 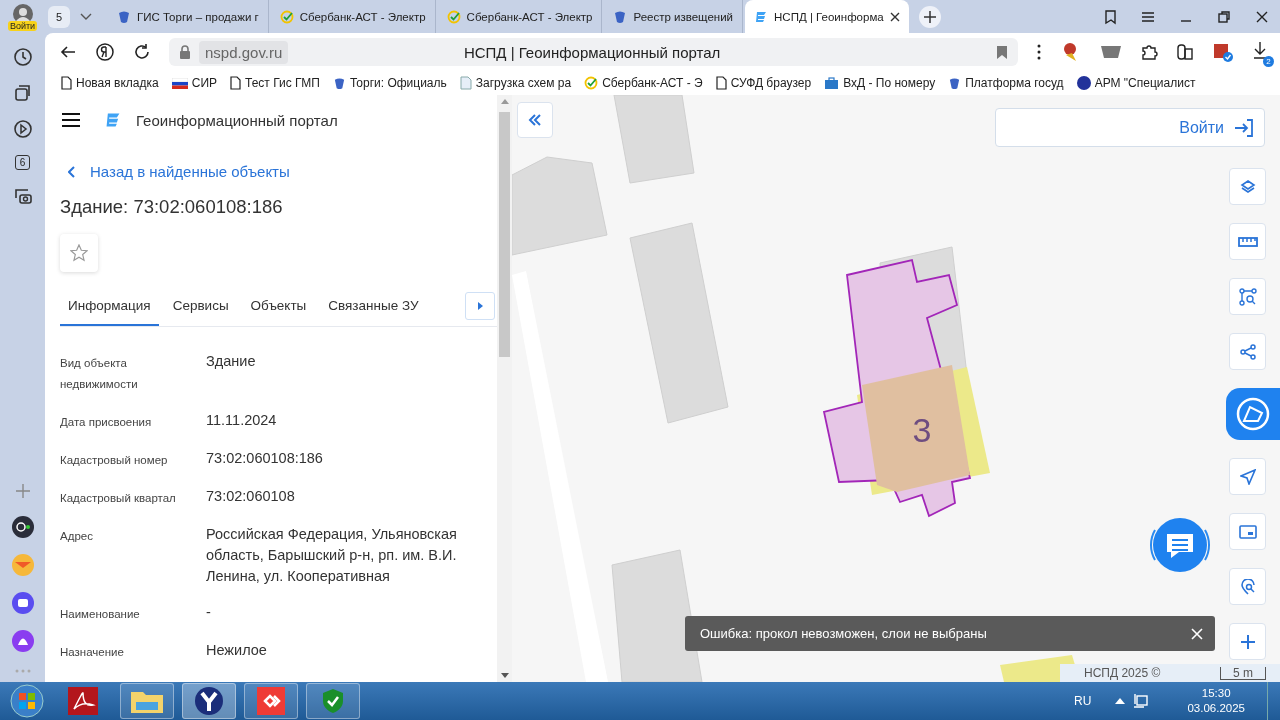 What do you see at coordinates (515, 83) in the screenshot?
I see `bookmark-link: Загрузка схем ра` at bounding box center [515, 83].